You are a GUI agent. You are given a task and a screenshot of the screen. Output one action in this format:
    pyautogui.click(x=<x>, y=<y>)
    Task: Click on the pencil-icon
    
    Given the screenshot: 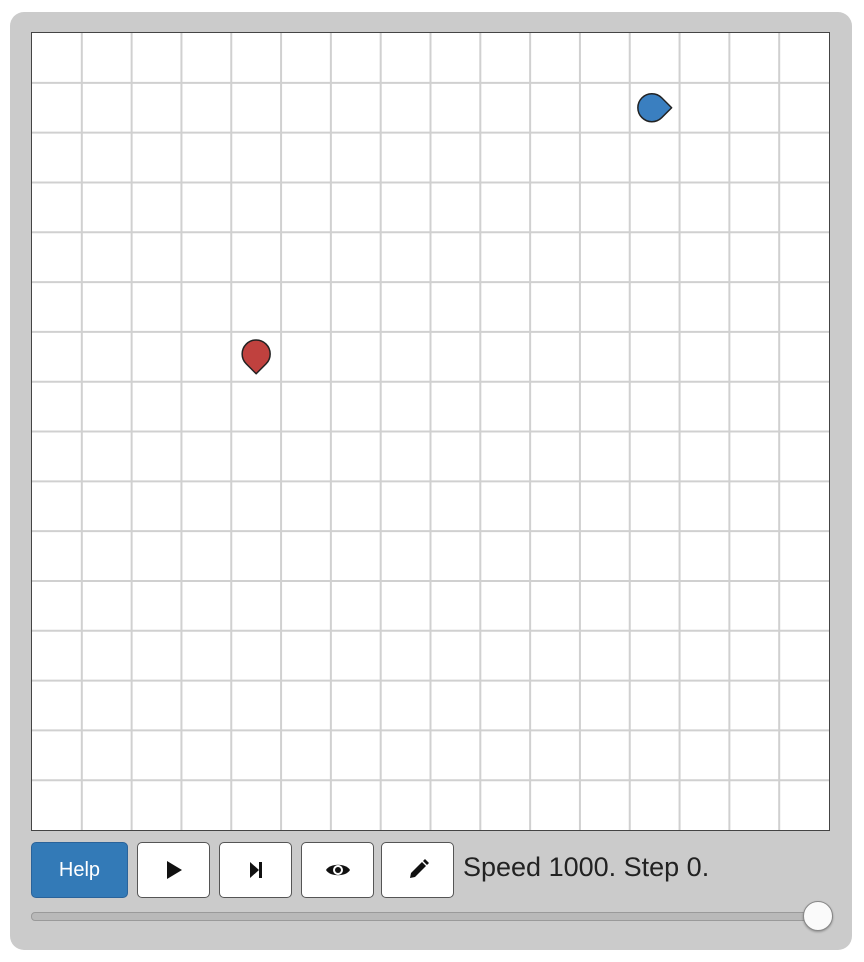 What is the action you would take?
    pyautogui.click(x=419, y=868)
    